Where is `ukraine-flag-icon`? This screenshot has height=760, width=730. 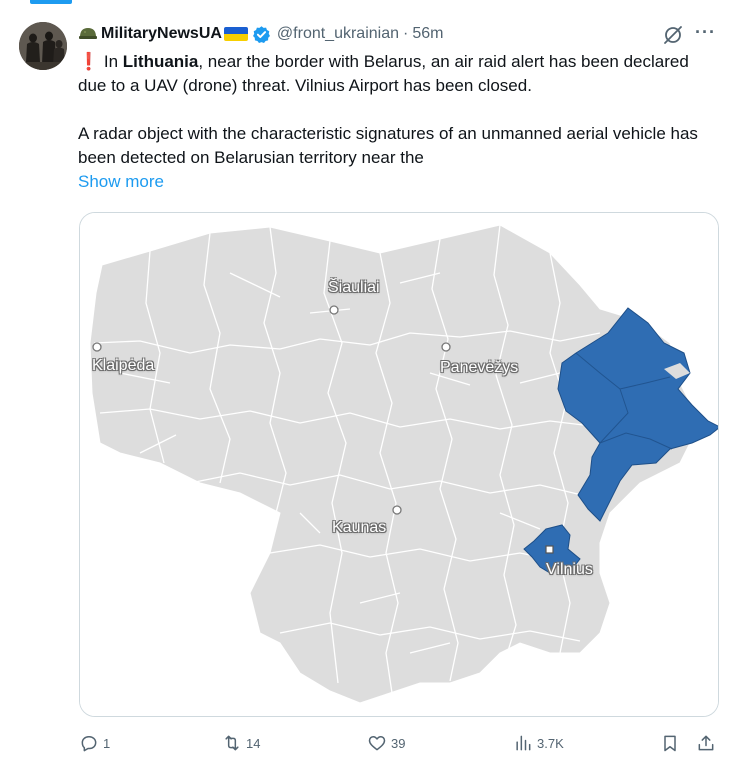
ukraine-flag-icon is located at coordinates (235, 34).